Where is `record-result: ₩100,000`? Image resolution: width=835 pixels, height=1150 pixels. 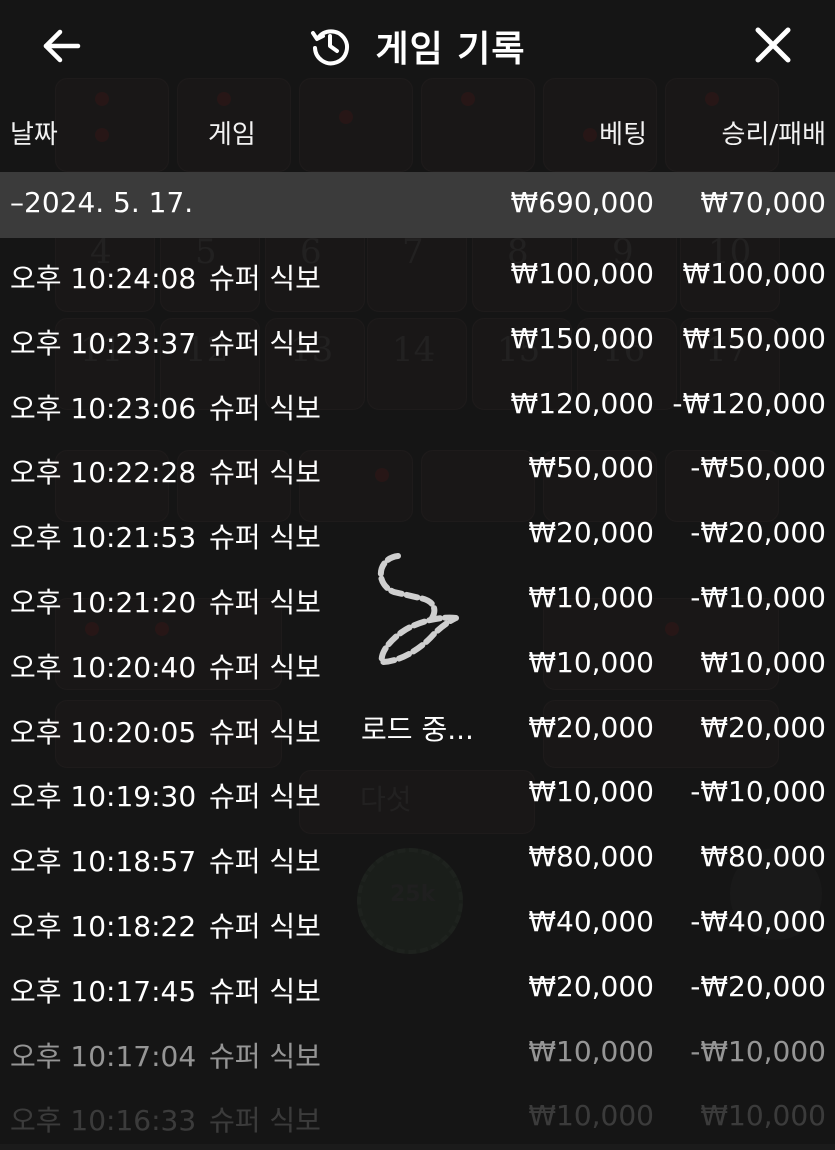 record-result: ₩100,000 is located at coordinates (754, 273).